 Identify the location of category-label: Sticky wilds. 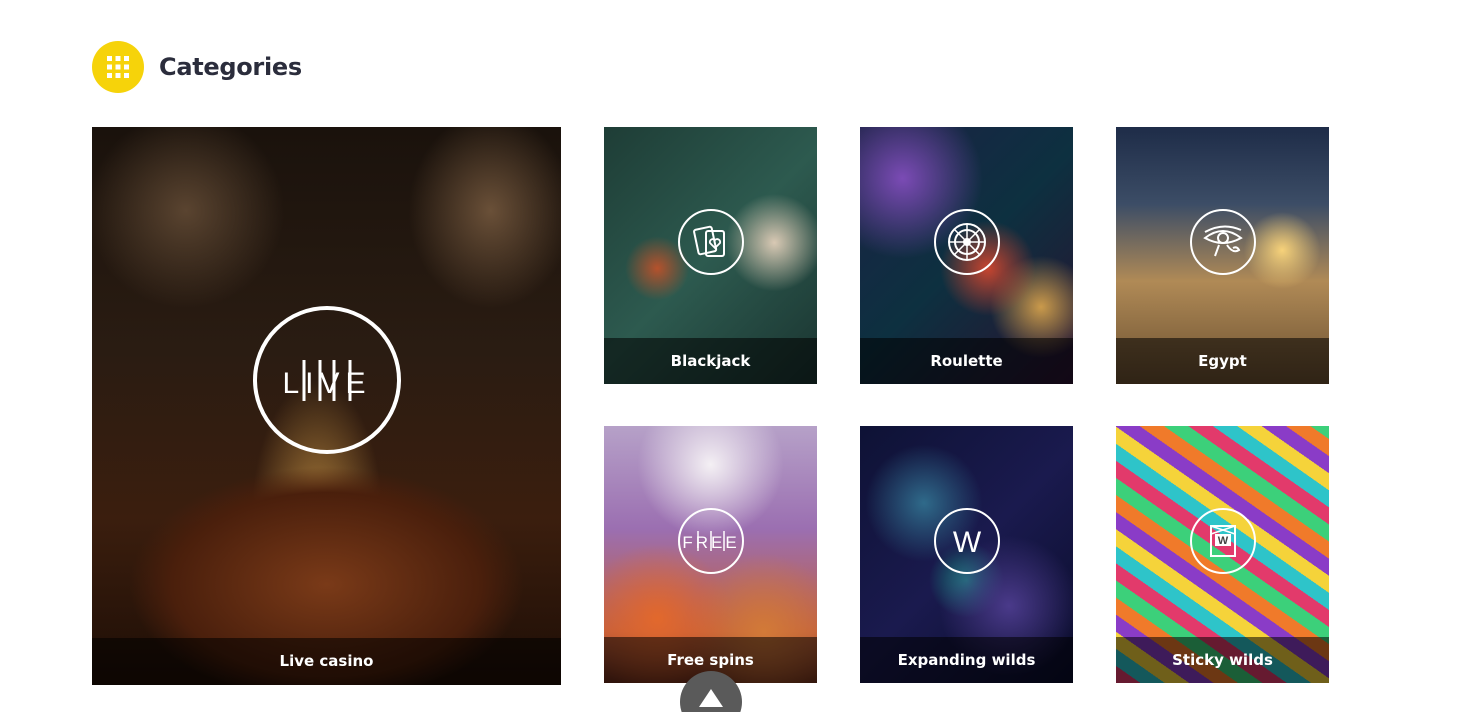
(1222, 660).